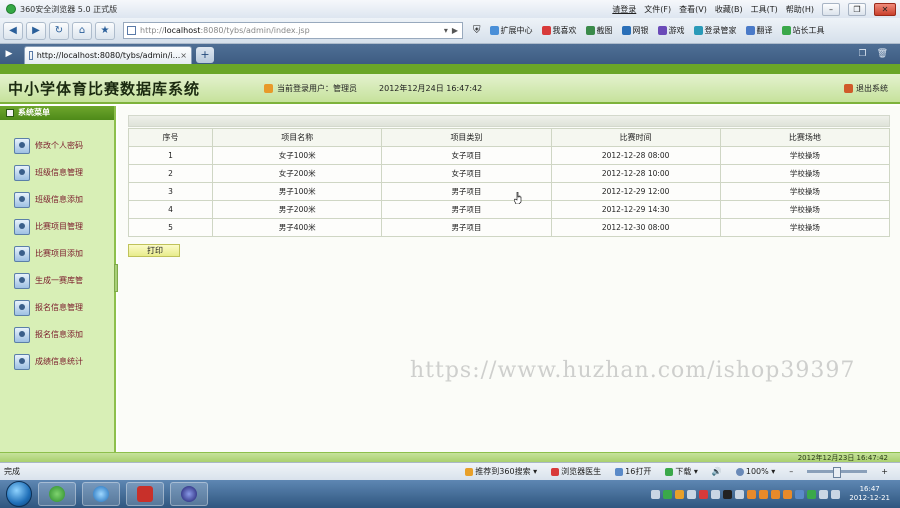 This screenshot has height=508, width=900. I want to click on status-text: 完成, so click(12, 471).